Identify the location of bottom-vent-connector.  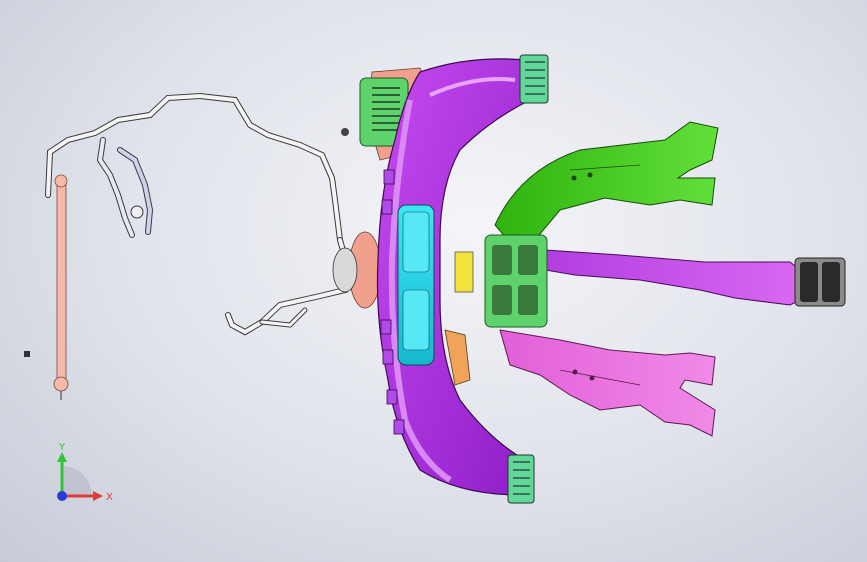
(521, 479).